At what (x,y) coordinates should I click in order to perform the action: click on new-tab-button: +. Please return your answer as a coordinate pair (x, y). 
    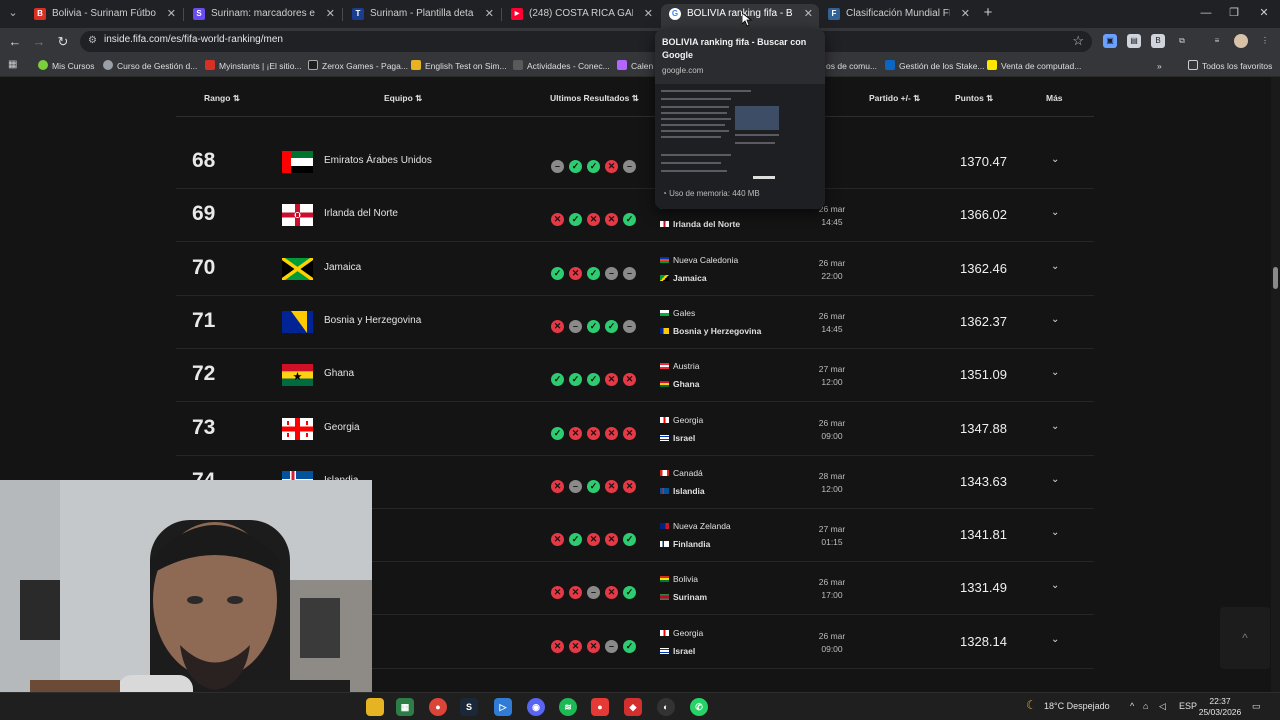
    Looking at the image, I should click on (988, 14).